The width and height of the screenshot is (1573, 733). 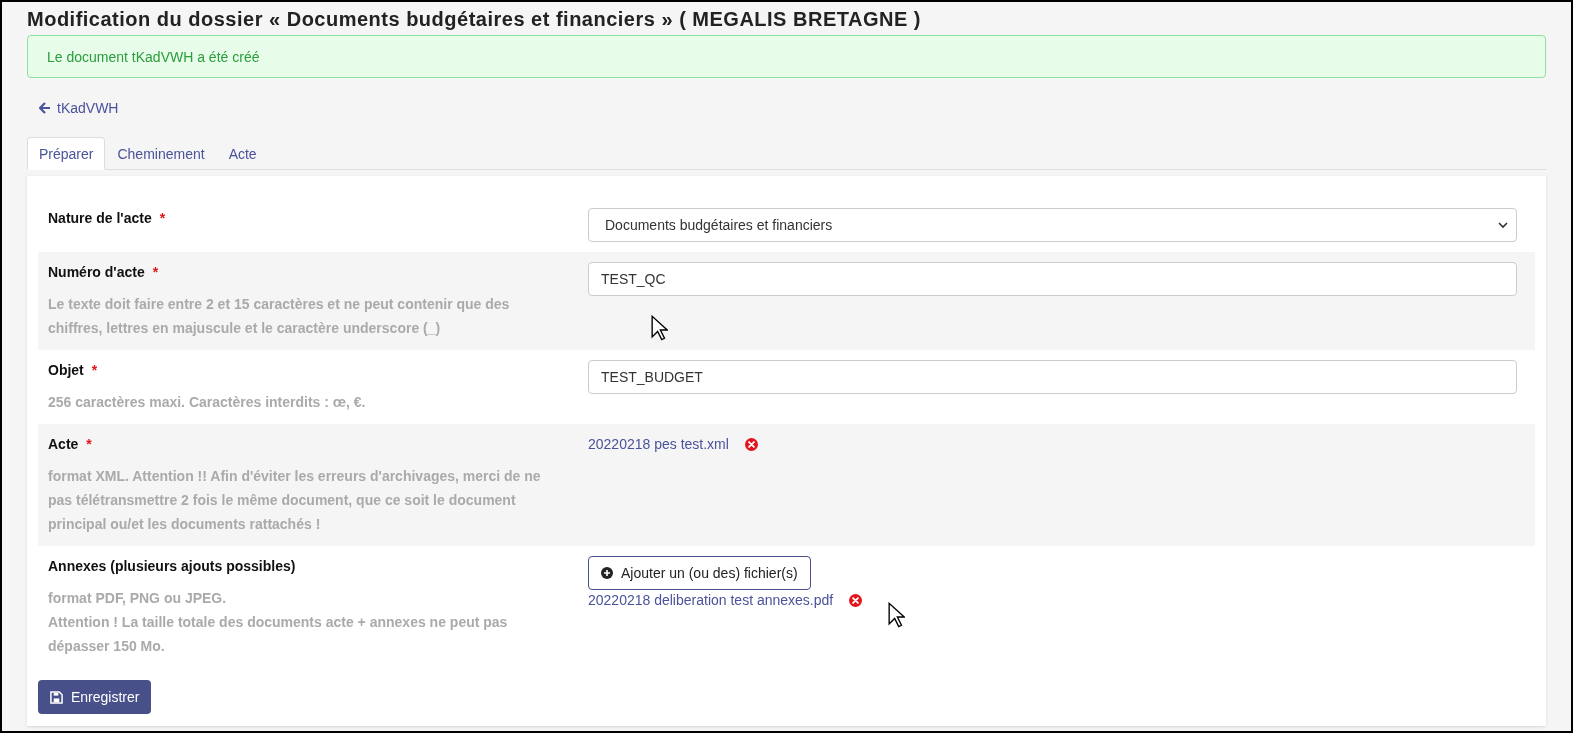 What do you see at coordinates (138, 598) in the screenshot?
I see `help-text: format PDF, PNG ou JPEG.` at bounding box center [138, 598].